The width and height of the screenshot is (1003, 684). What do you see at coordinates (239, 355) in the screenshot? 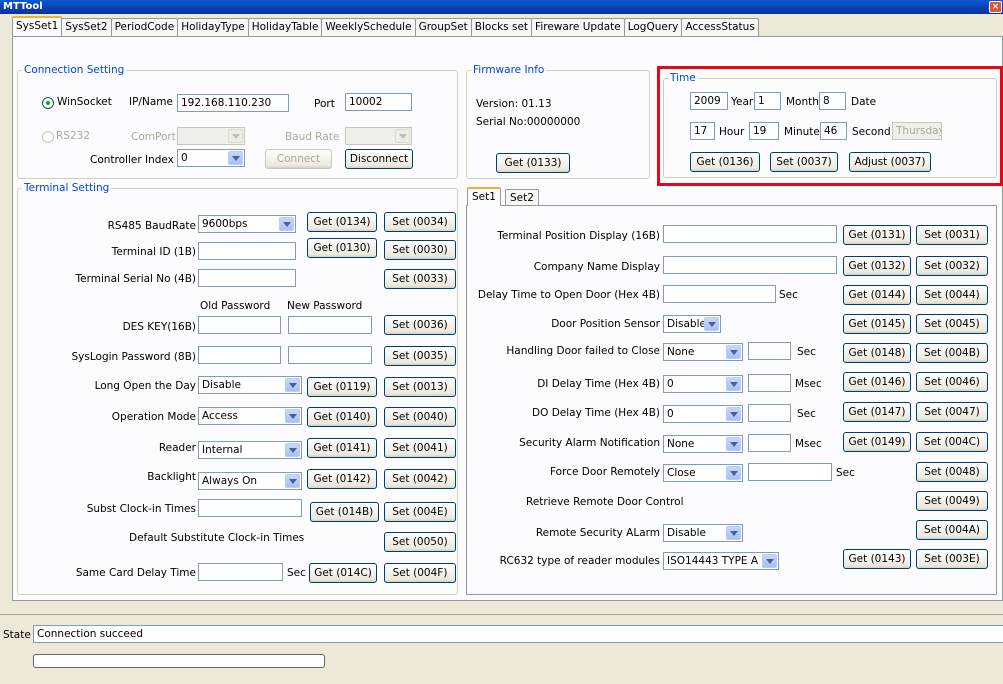
I see `syslogin-old-input` at bounding box center [239, 355].